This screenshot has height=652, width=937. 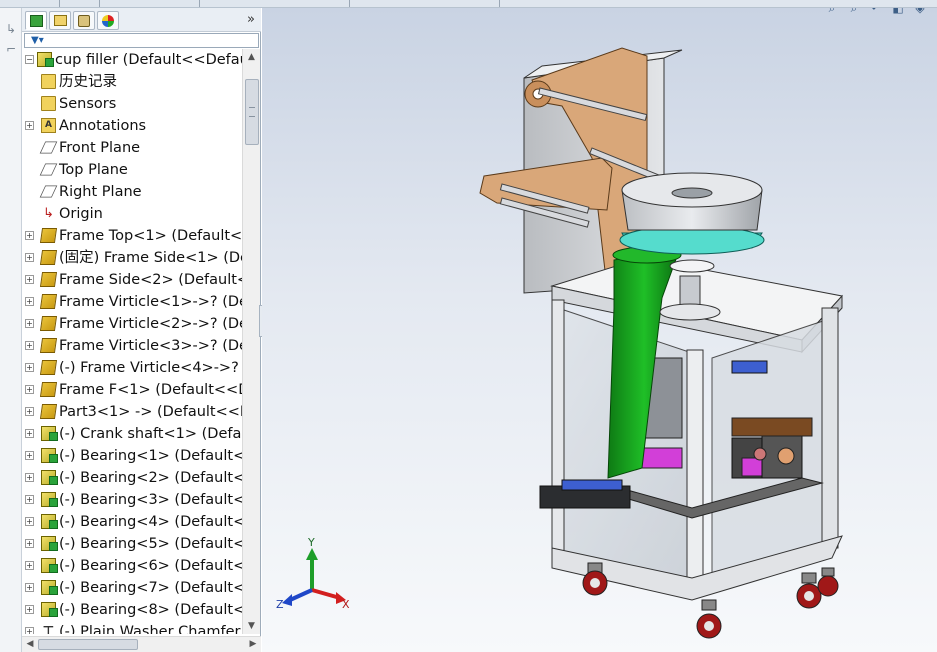 I want to click on tree-item: + ⊤ (-) Plain Washer Chamfer, so click(x=132, y=627).